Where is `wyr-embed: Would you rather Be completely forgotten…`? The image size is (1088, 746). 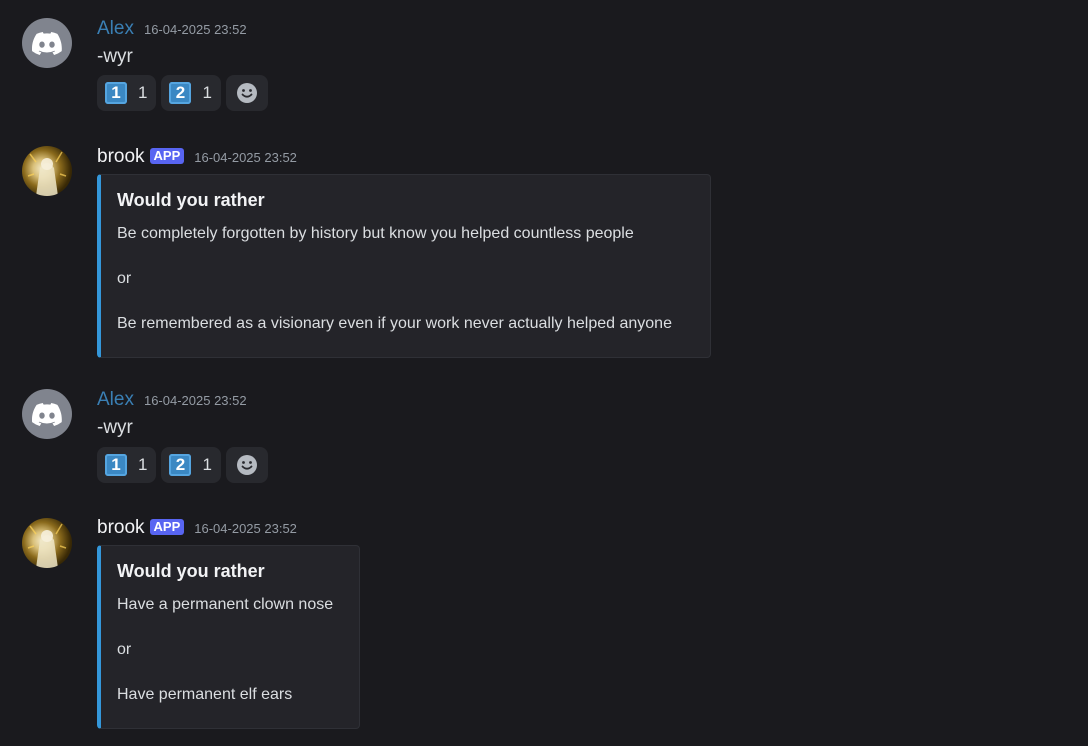
wyr-embed: Would you rather Be completely forgotten… is located at coordinates (404, 266).